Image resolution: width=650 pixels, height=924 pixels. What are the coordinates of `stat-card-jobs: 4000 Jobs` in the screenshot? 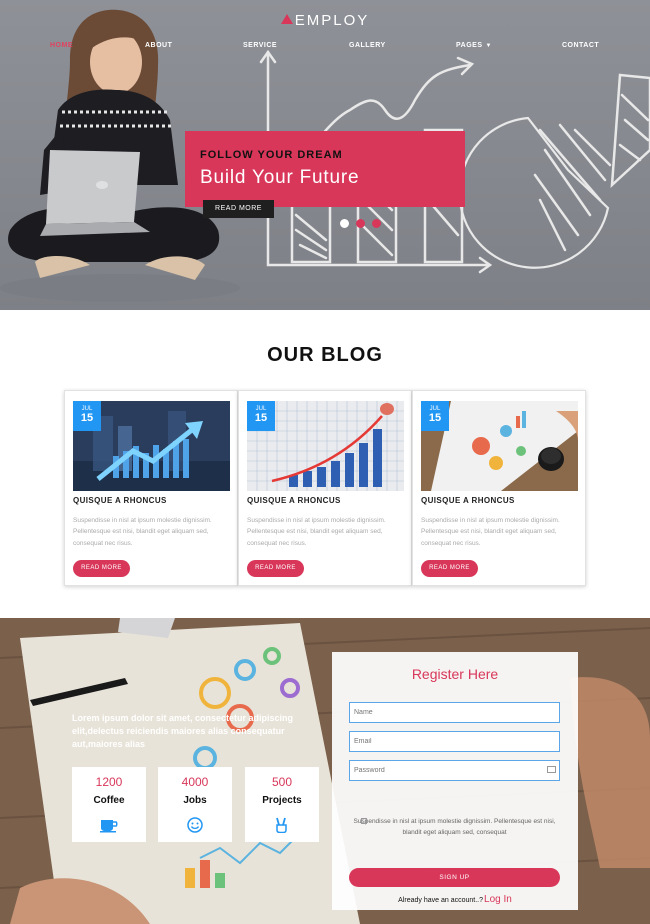 It's located at (195, 804).